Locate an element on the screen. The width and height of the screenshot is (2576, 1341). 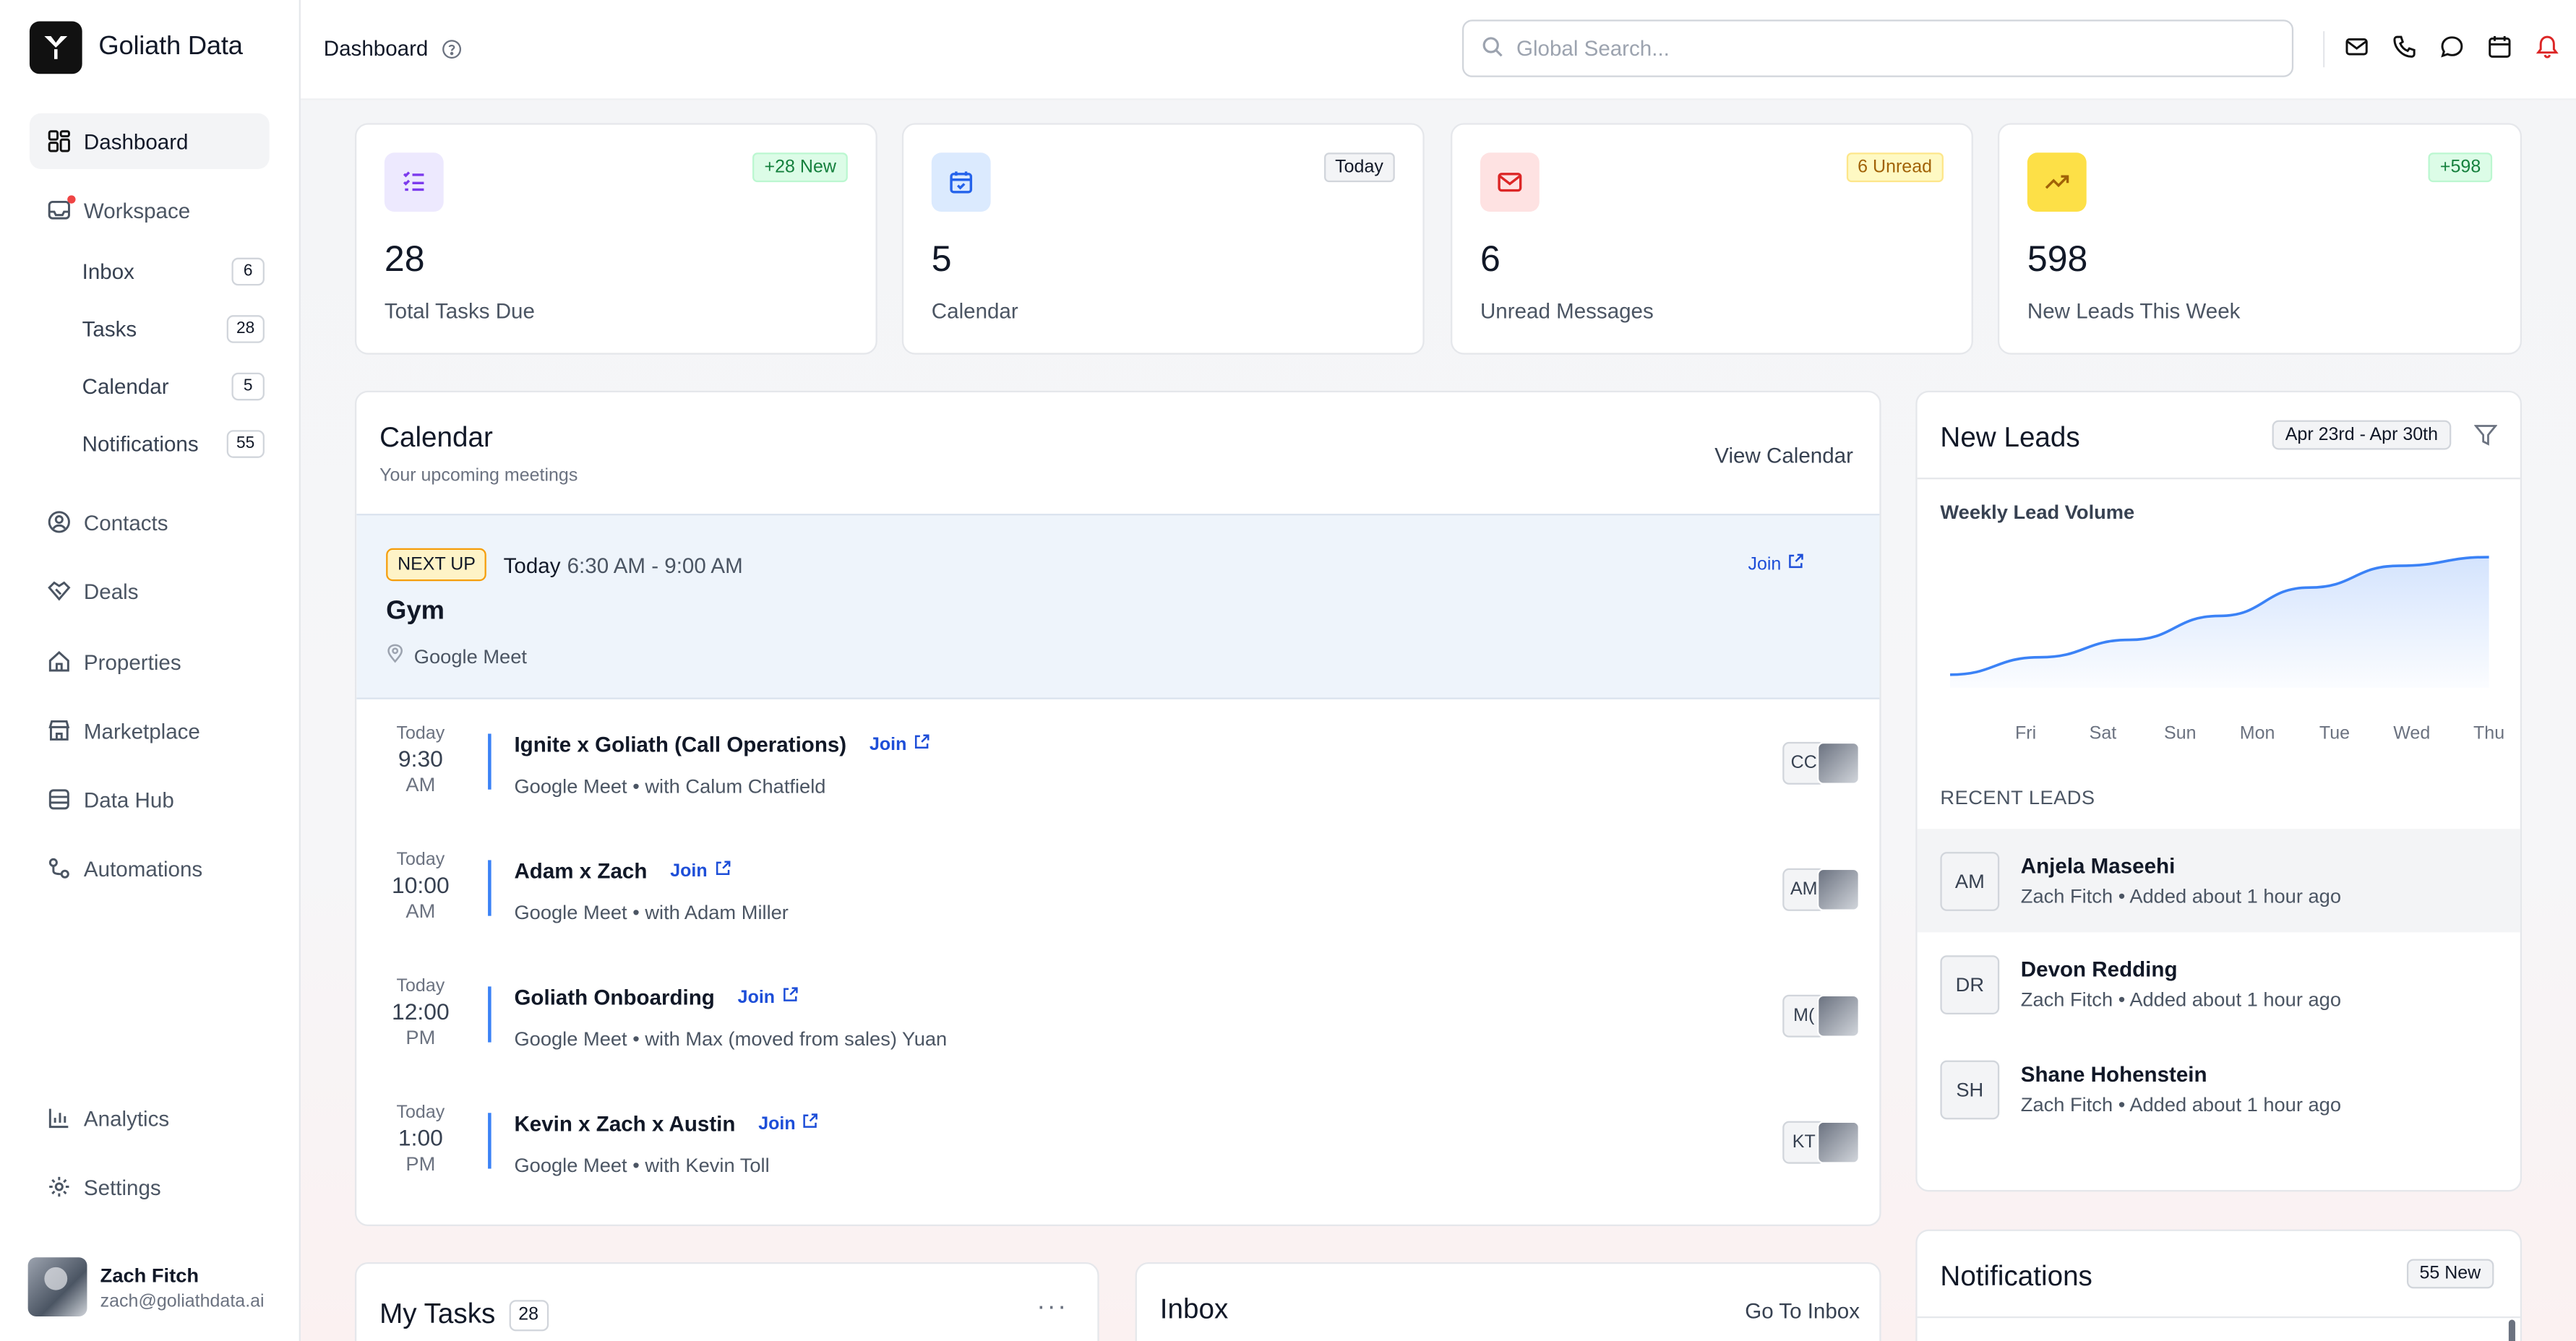
calendar-check-icon is located at coordinates (961, 182).